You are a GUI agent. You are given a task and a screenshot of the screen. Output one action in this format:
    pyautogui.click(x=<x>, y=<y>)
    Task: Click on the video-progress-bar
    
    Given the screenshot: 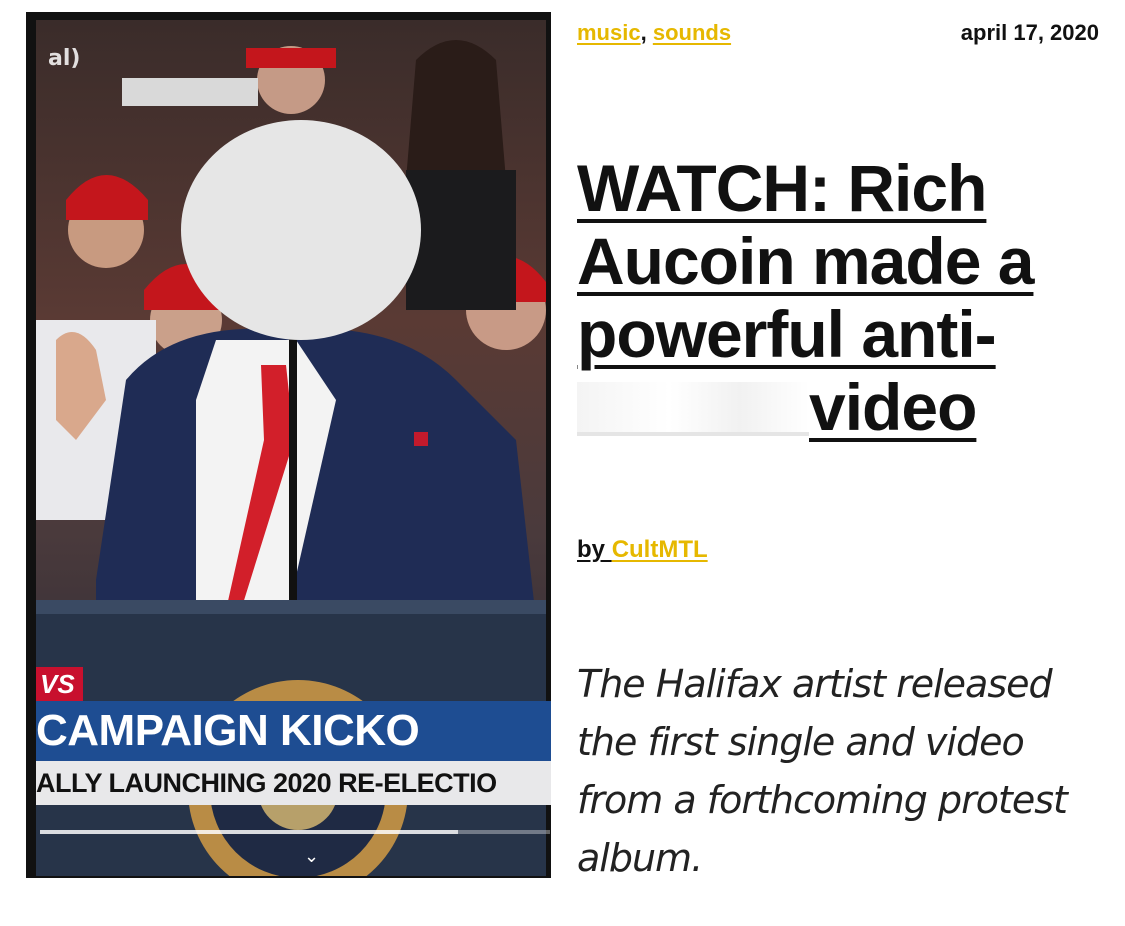 What is the action you would take?
    pyautogui.click(x=295, y=832)
    